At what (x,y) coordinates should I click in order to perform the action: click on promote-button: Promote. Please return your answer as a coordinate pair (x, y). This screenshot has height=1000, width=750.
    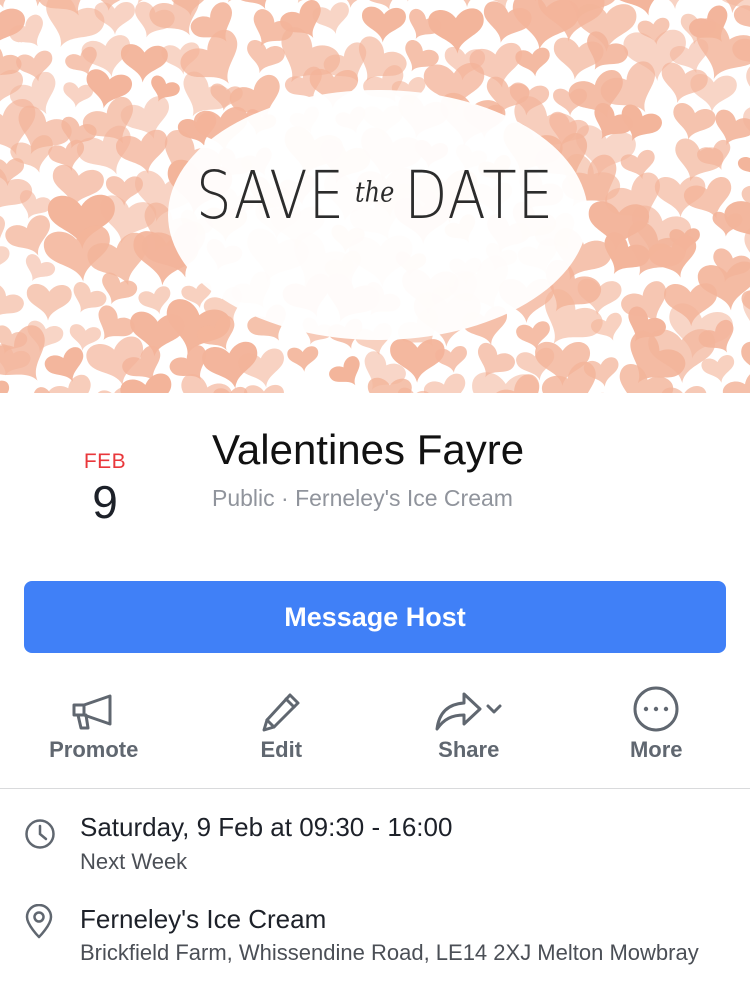
    Looking at the image, I should click on (94, 731).